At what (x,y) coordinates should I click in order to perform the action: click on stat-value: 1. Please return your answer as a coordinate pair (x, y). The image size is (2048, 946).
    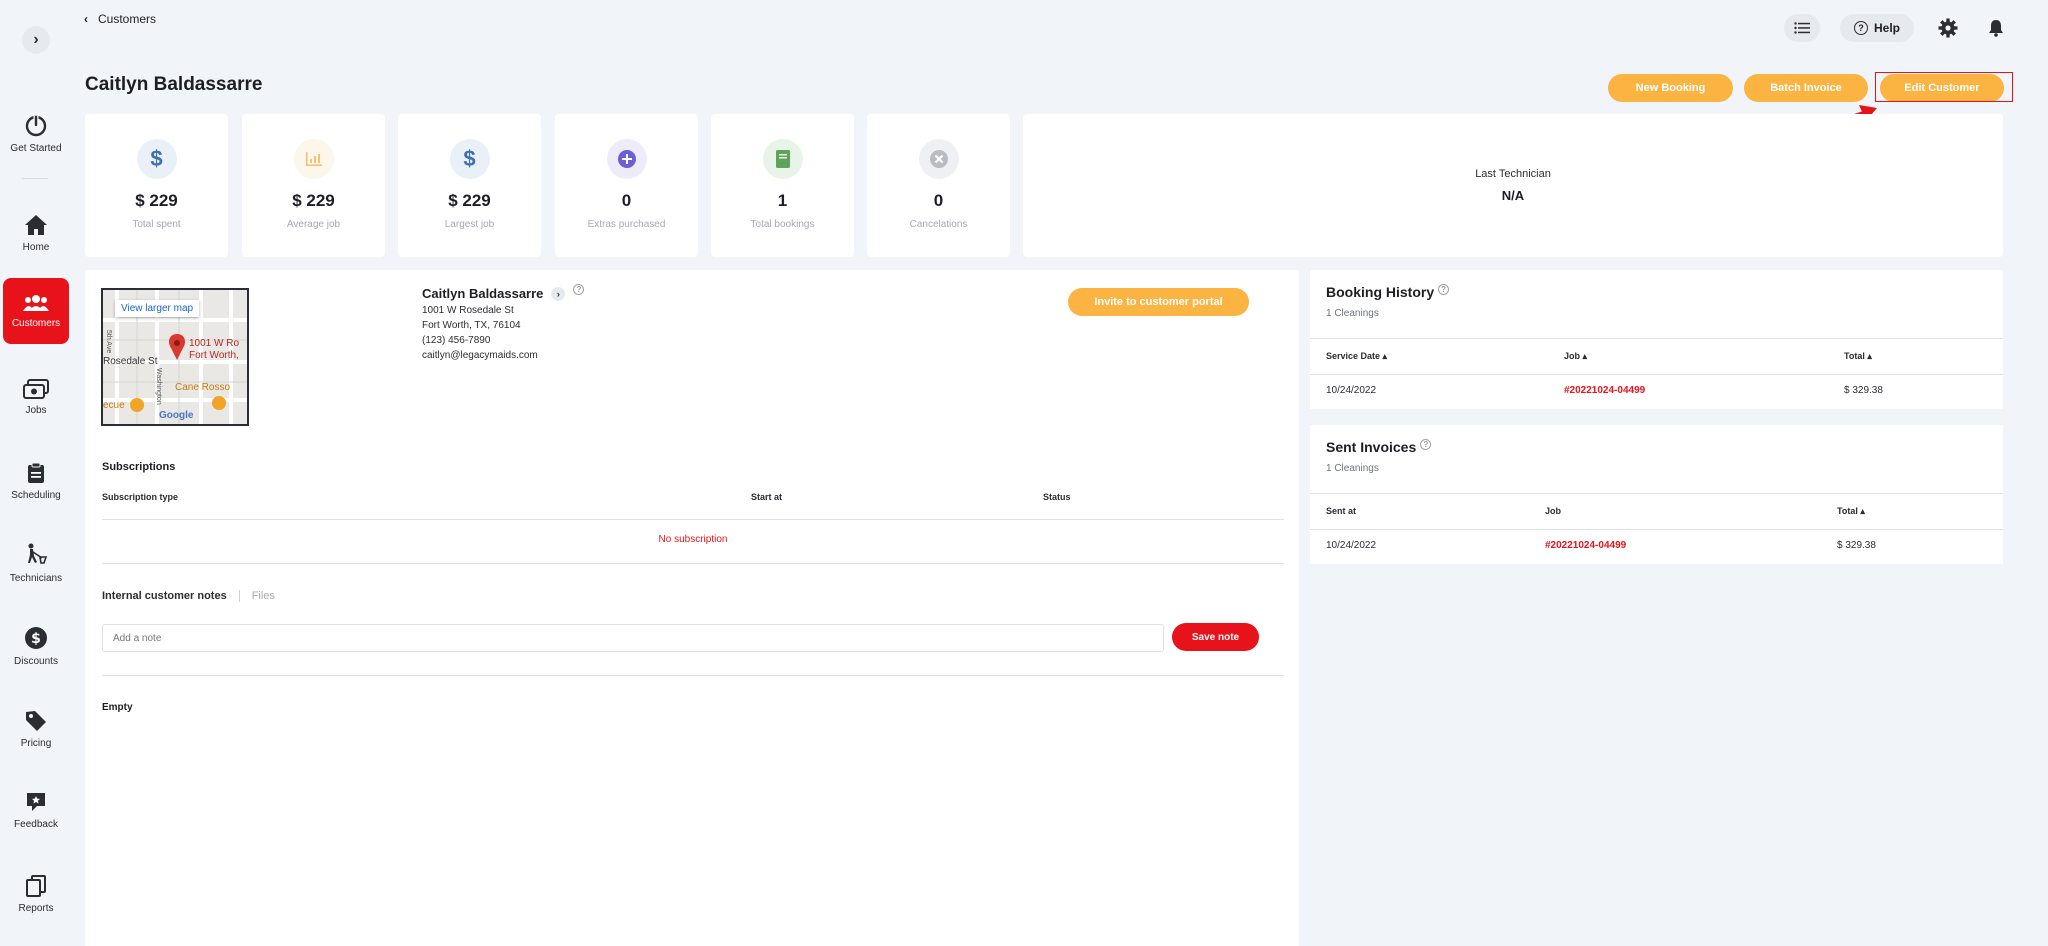
    Looking at the image, I should click on (782, 200).